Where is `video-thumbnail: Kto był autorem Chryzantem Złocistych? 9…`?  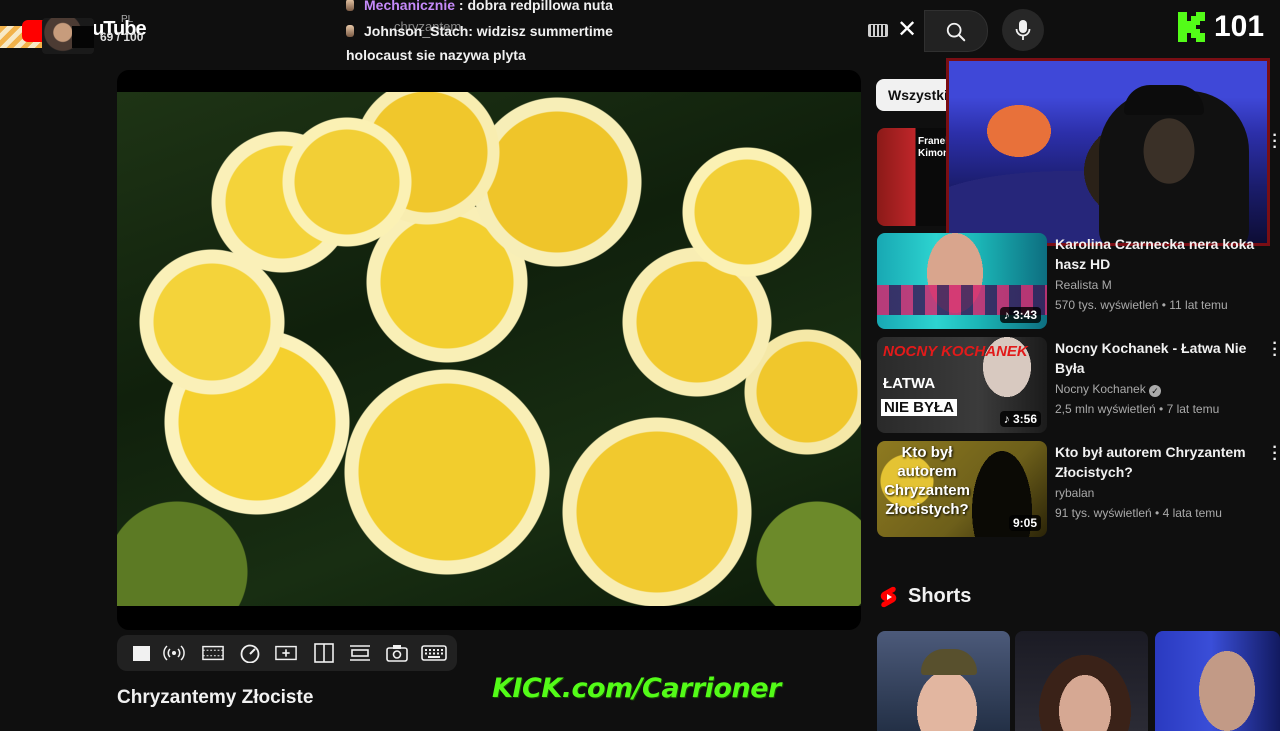 video-thumbnail: Kto był autorem Chryzantem Złocistych? 9… is located at coordinates (962, 489).